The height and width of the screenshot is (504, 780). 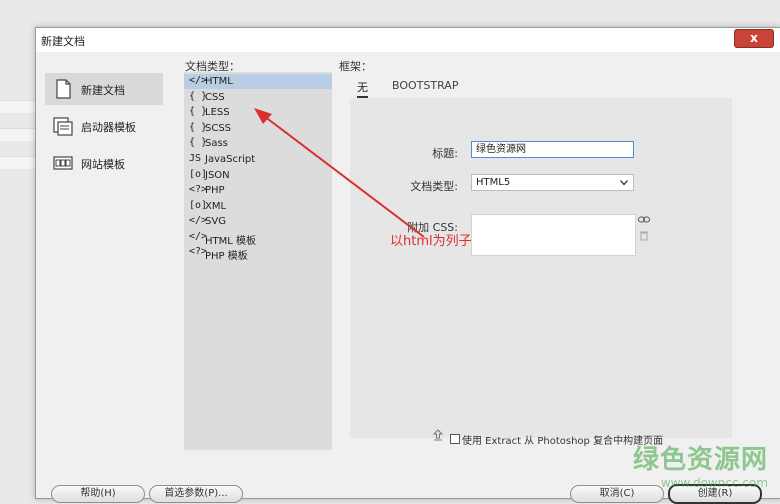 What do you see at coordinates (63, 41) in the screenshot?
I see `dialog-title: 新建文档` at bounding box center [63, 41].